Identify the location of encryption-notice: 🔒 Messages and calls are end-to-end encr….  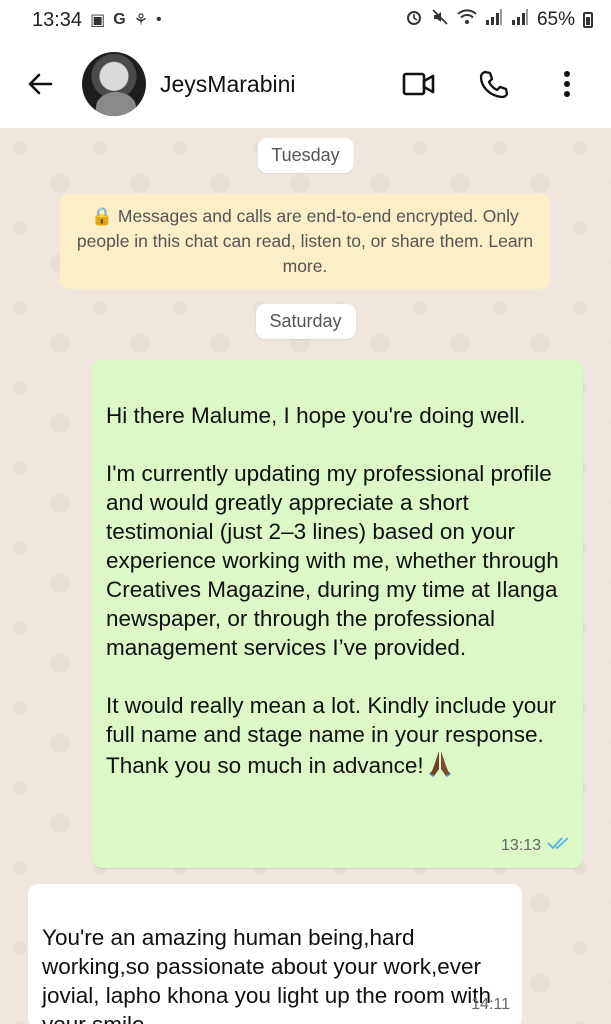
(305, 241).